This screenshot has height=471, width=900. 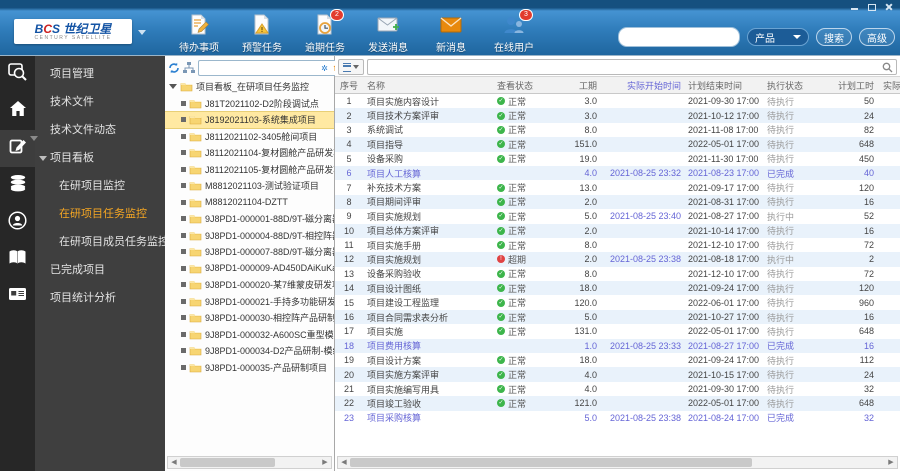 I want to click on tree-item: 9J8PD1-000007-88D/9T-磁分离器, so click(x=249, y=252).